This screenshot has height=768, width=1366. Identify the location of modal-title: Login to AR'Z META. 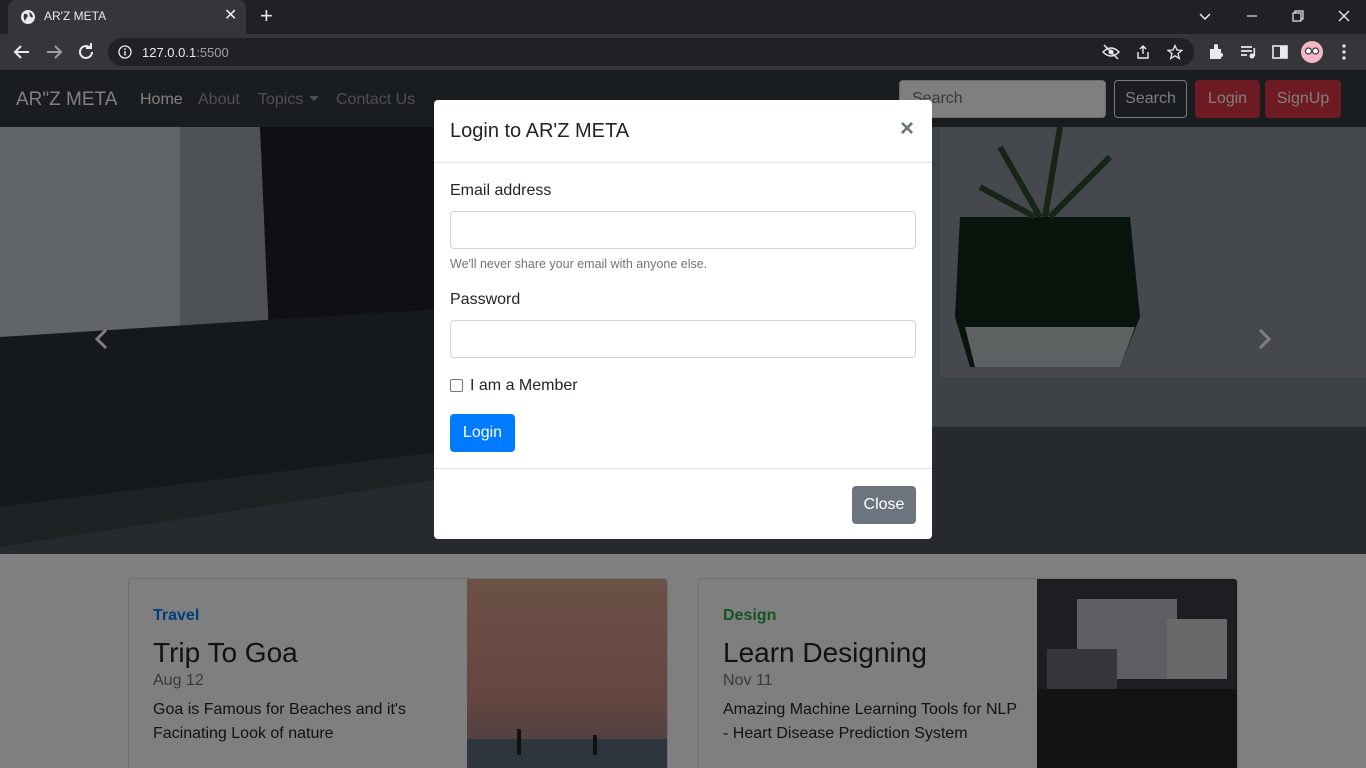
(540, 131).